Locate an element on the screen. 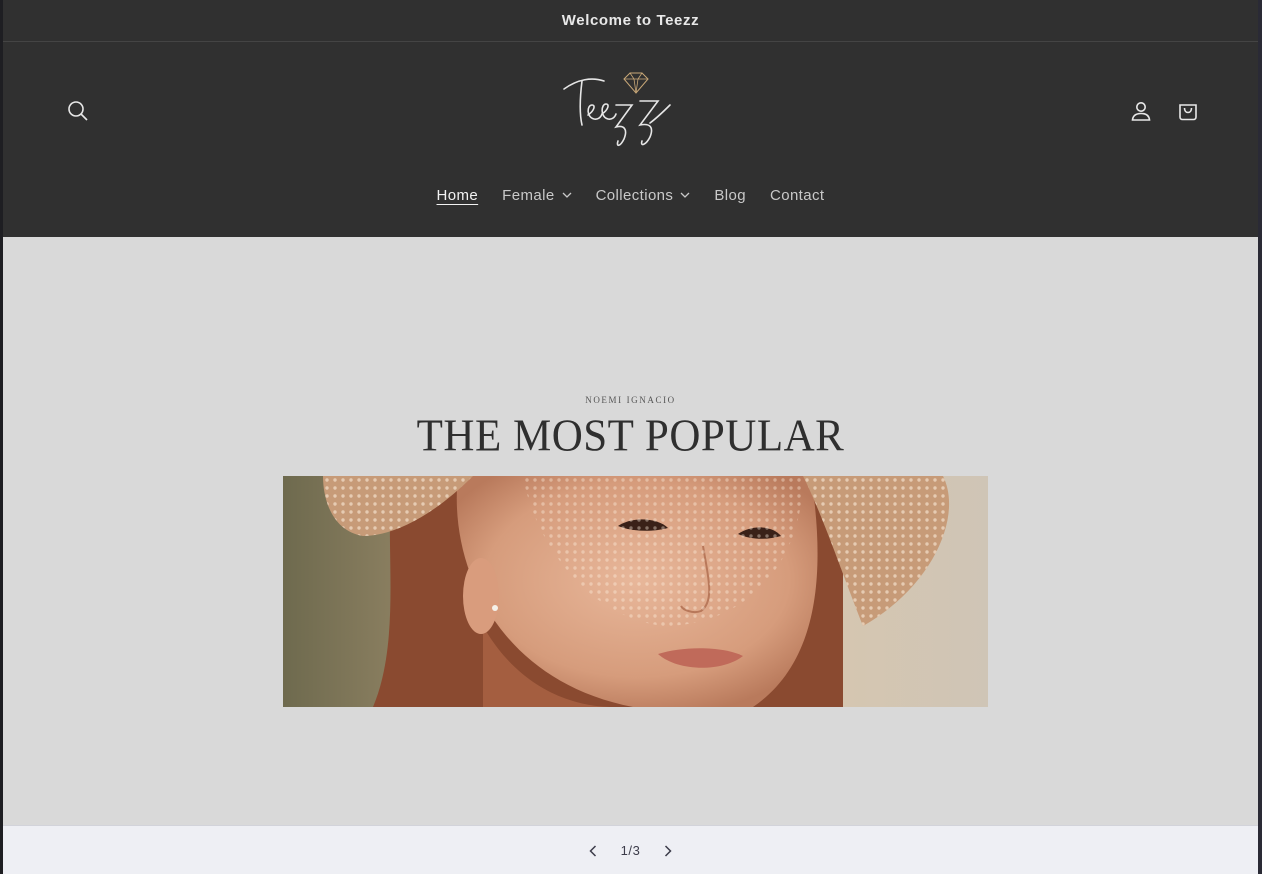 This screenshot has height=874, width=1262. nav-item-female: Female is located at coordinates (537, 195).